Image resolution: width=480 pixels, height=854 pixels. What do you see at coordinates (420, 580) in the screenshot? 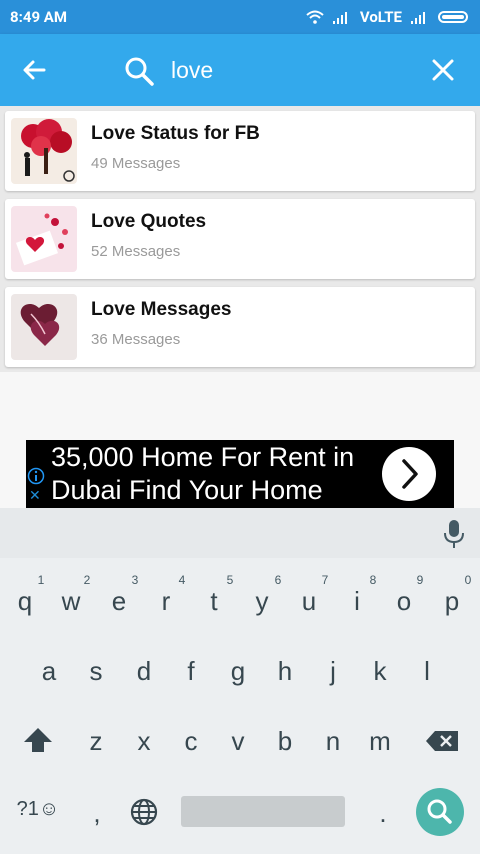
I see `key-hint: 9` at bounding box center [420, 580].